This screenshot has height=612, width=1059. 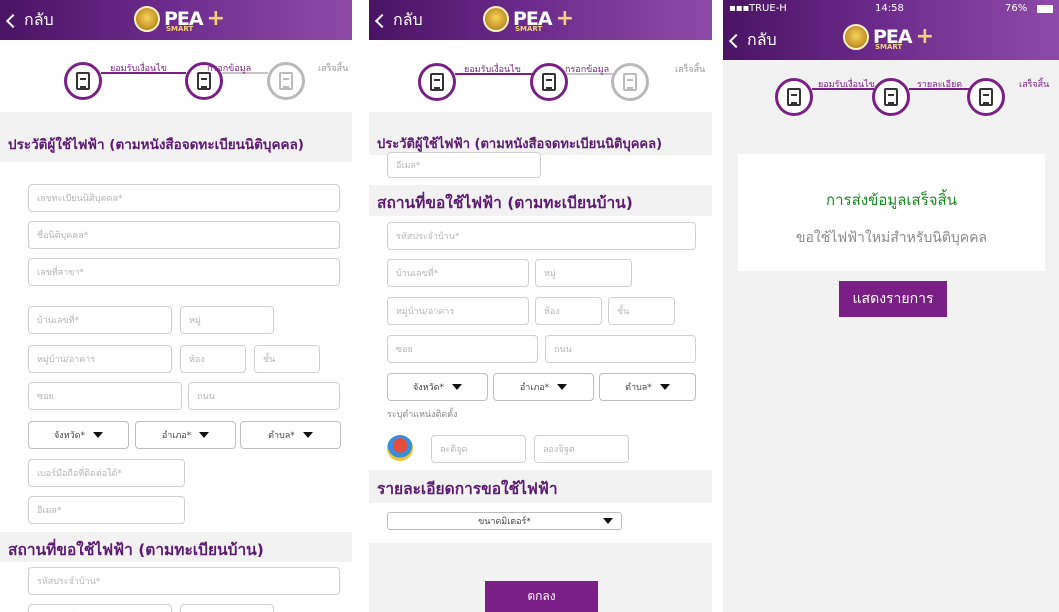 I want to click on step-detail-label: รายละเอียด, so click(x=940, y=85).